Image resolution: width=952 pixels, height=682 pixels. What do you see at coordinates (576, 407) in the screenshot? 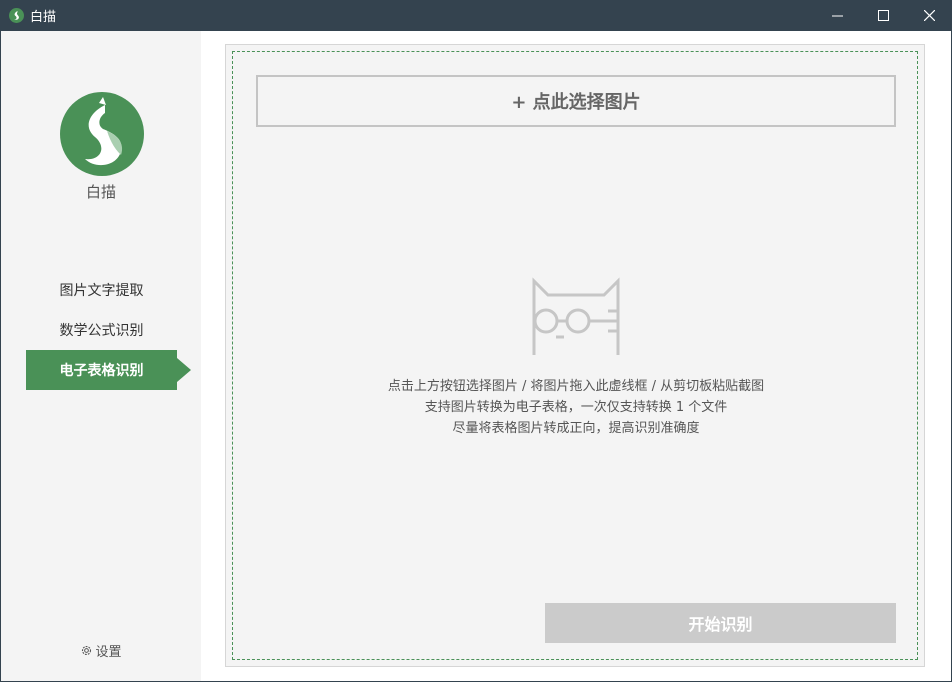
I see `hint-line-2: 支持图片转换为电子表格，一次仅支持转换 1 个文件` at bounding box center [576, 407].